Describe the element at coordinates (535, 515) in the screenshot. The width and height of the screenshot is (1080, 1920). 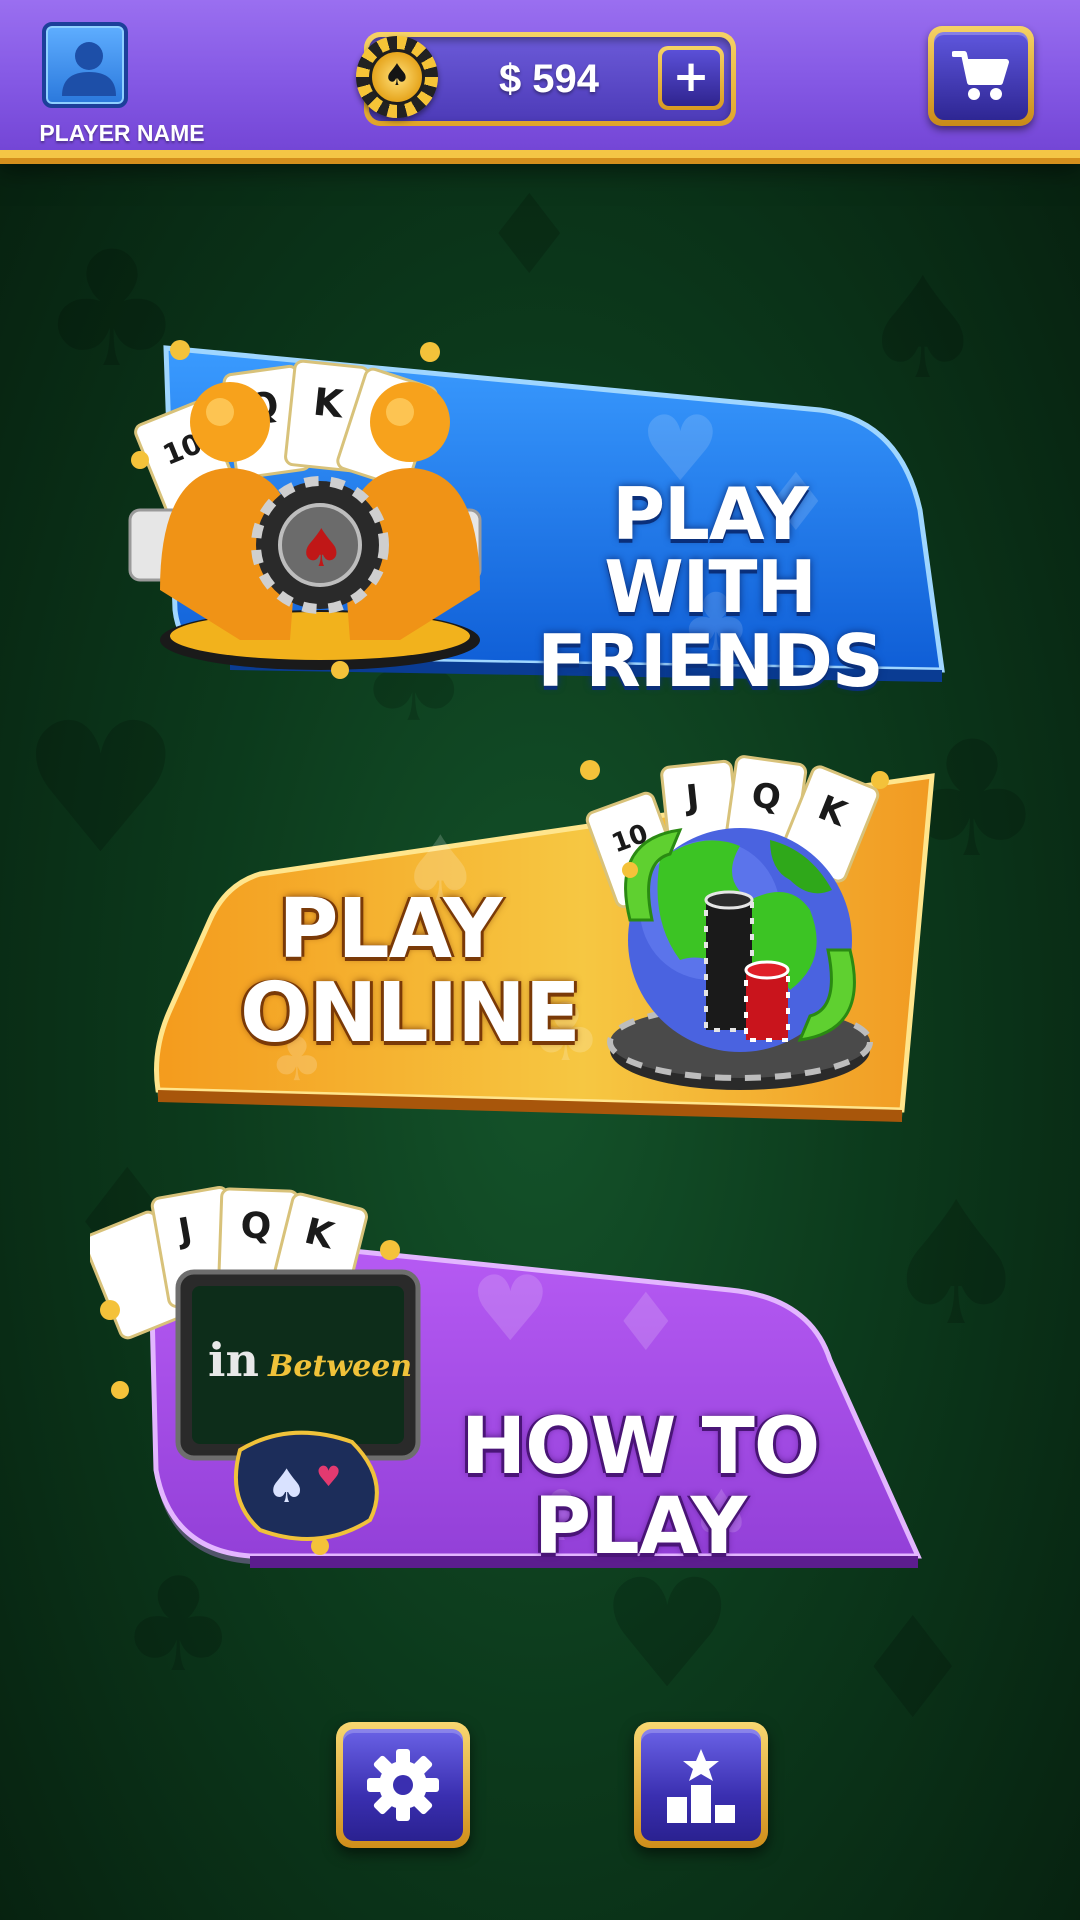
I see `play-with-friends-button: ♥ ♦ ♣ 10 Q K A` at that location.